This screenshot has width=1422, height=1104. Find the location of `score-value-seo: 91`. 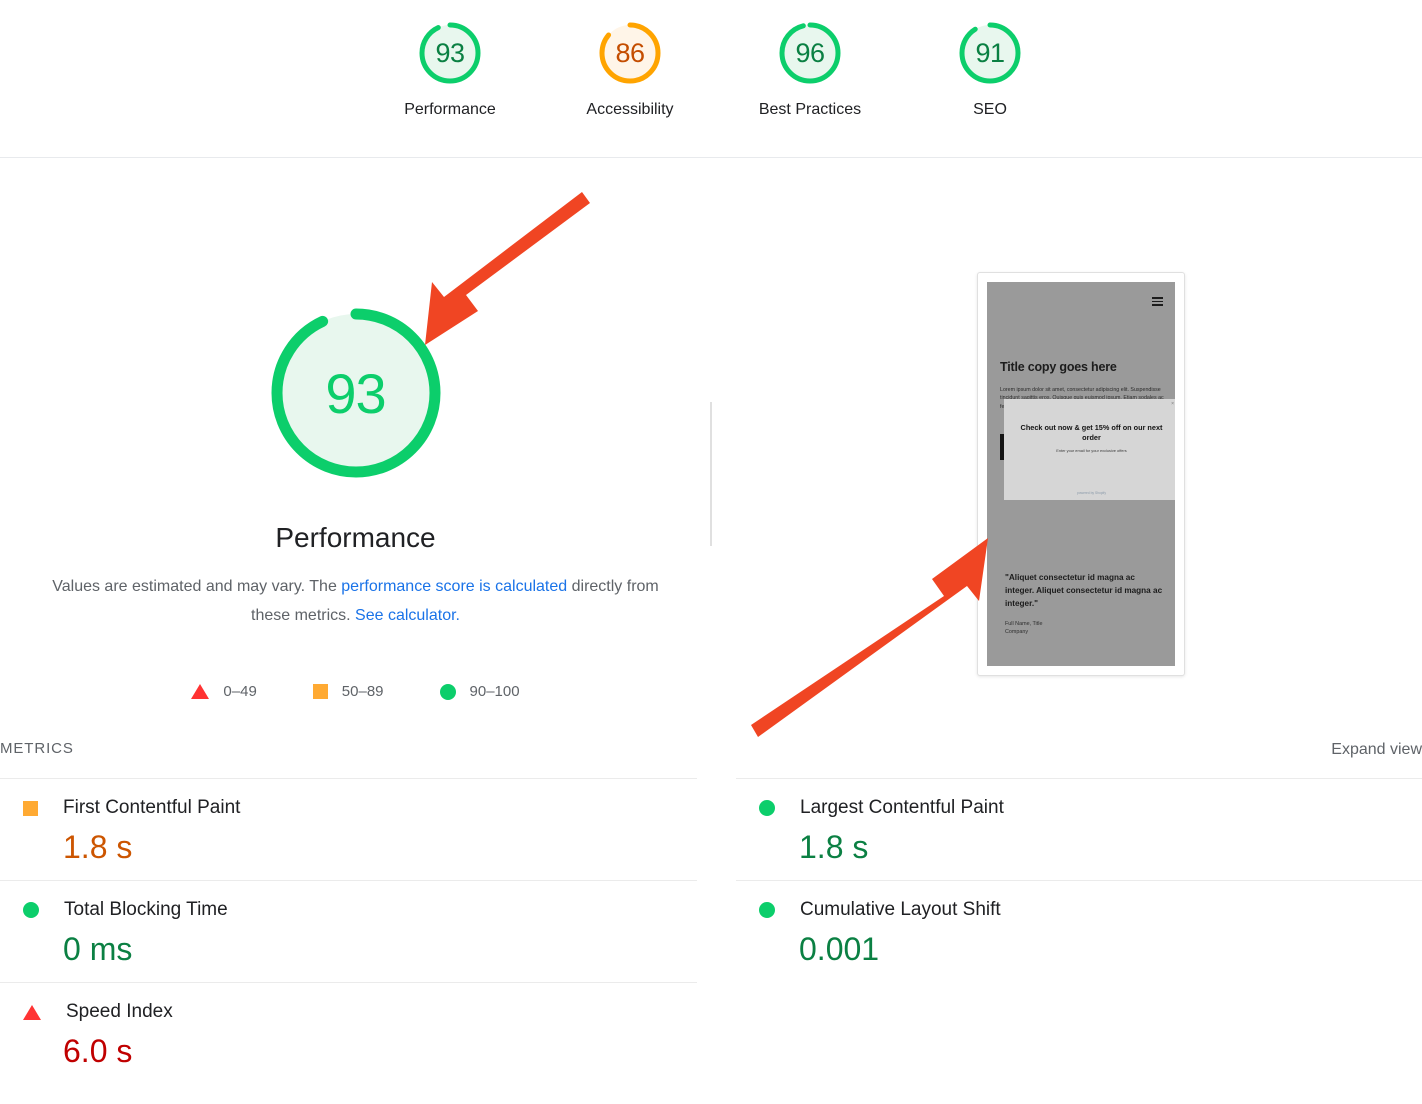

score-value-seo: 91 is located at coordinates (990, 52).